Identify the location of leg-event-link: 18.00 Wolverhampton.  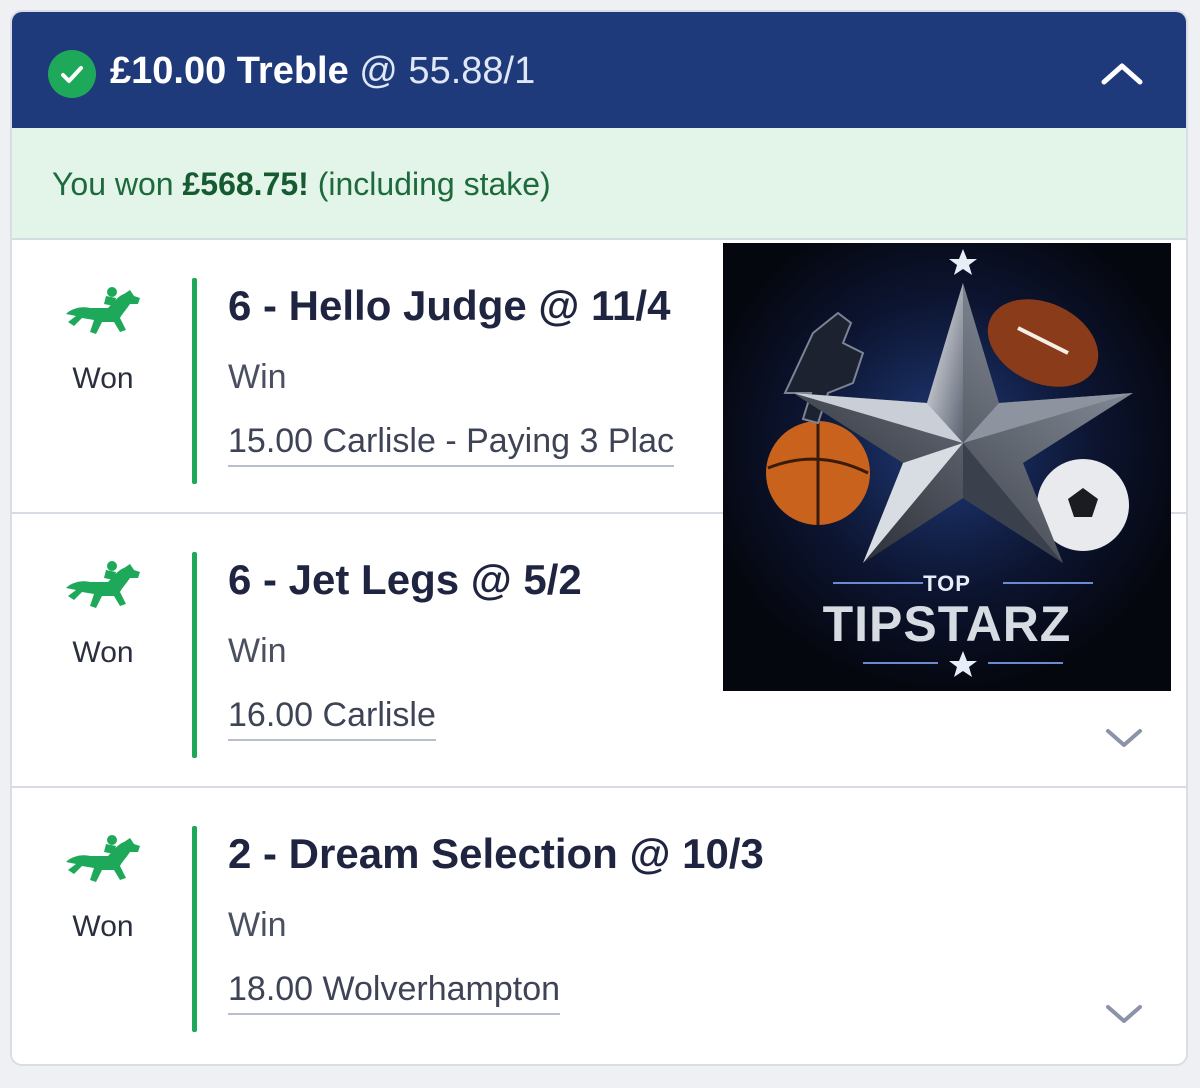
(394, 992).